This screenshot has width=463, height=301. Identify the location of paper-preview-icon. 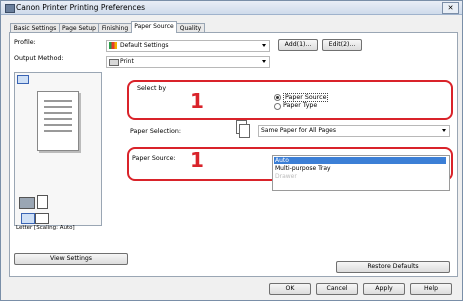
(42, 202).